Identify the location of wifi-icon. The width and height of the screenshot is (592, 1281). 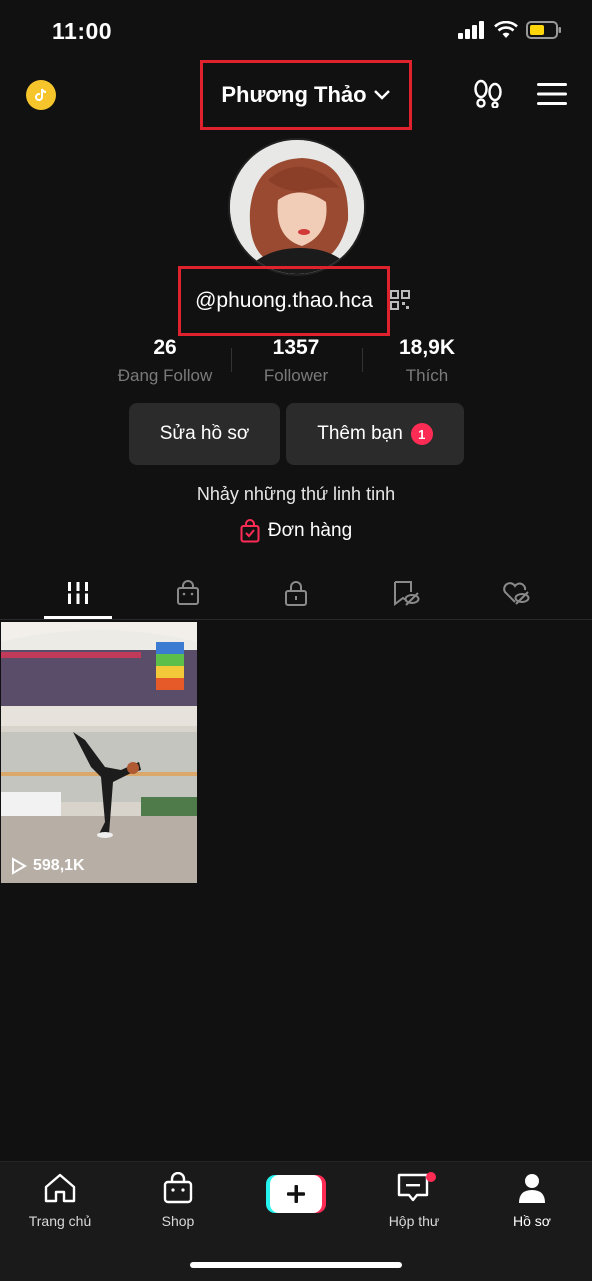
(506, 29).